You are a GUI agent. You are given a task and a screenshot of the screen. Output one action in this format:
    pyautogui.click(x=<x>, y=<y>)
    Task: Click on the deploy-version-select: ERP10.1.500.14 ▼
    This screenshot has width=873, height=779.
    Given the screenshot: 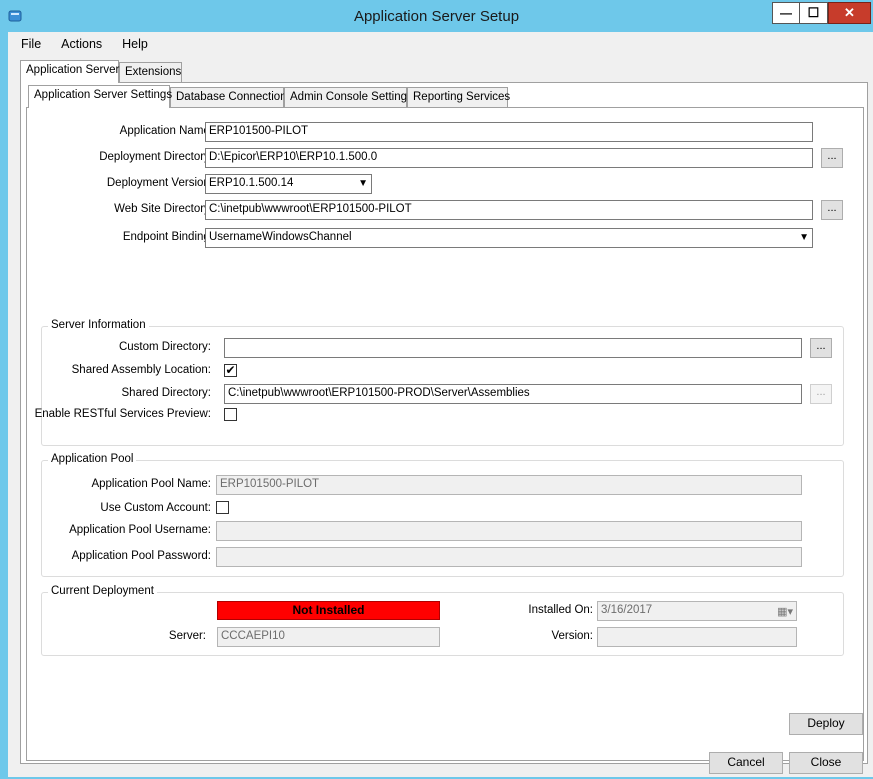 What is the action you would take?
    pyautogui.click(x=288, y=184)
    